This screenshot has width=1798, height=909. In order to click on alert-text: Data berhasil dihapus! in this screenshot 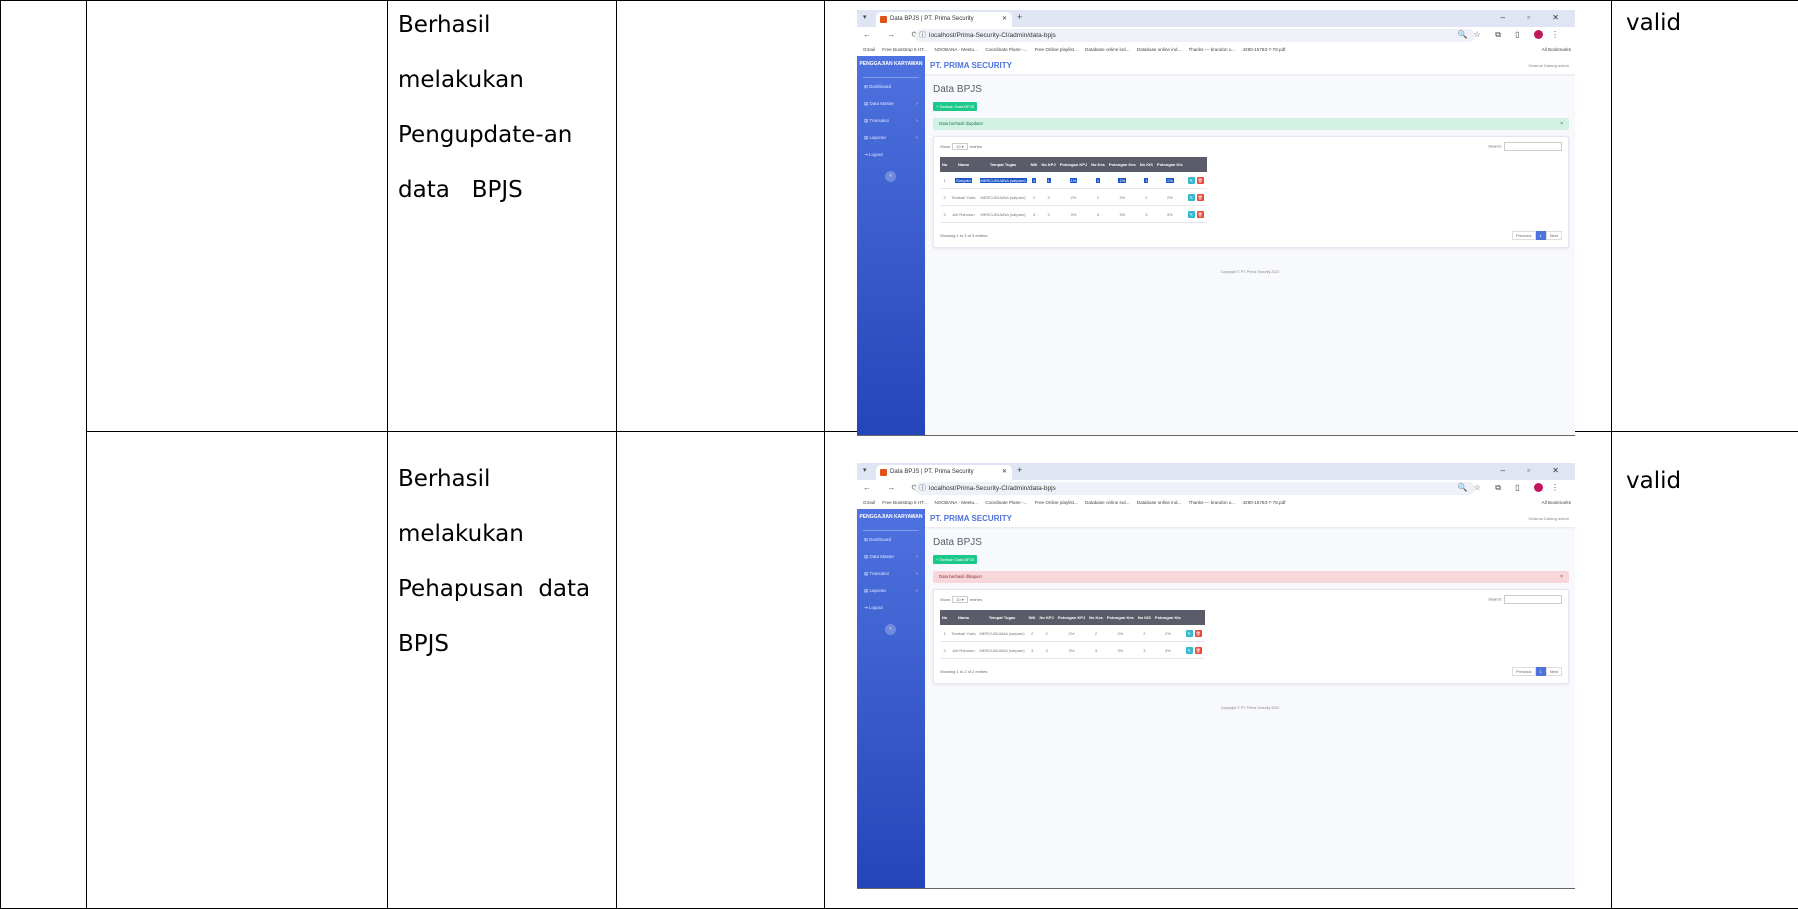, I will do `click(960, 576)`.